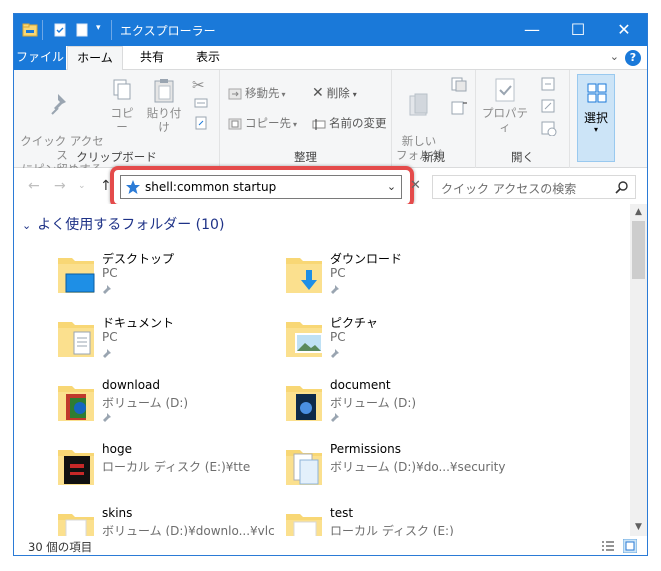 This screenshot has height=571, width=661. Describe the element at coordinates (608, 546) in the screenshot. I see `details-view-icon` at that location.